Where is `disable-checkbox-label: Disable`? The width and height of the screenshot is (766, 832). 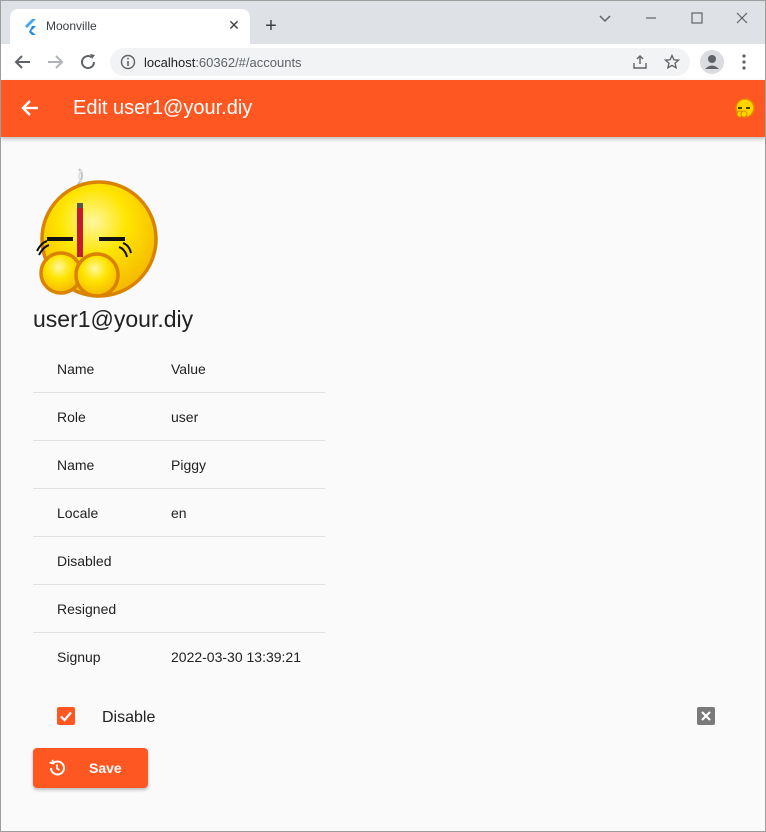
disable-checkbox-label: Disable is located at coordinates (128, 718).